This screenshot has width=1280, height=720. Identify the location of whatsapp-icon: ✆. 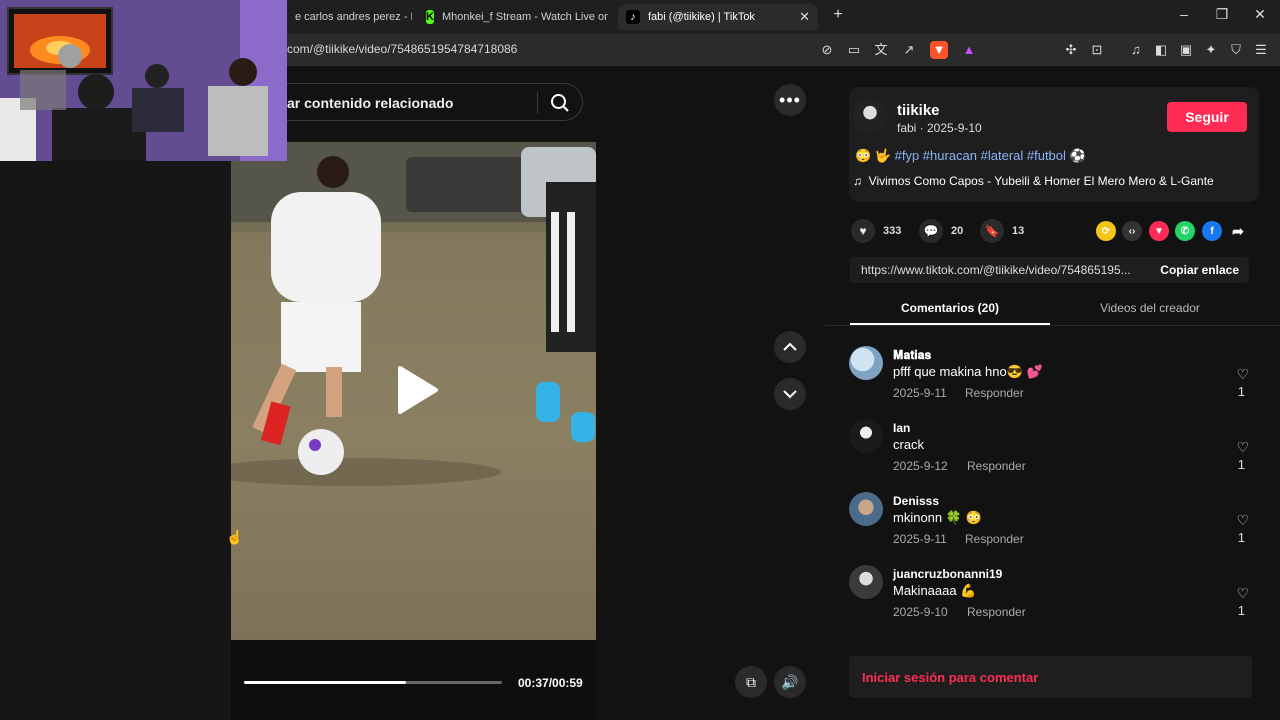
(1185, 231).